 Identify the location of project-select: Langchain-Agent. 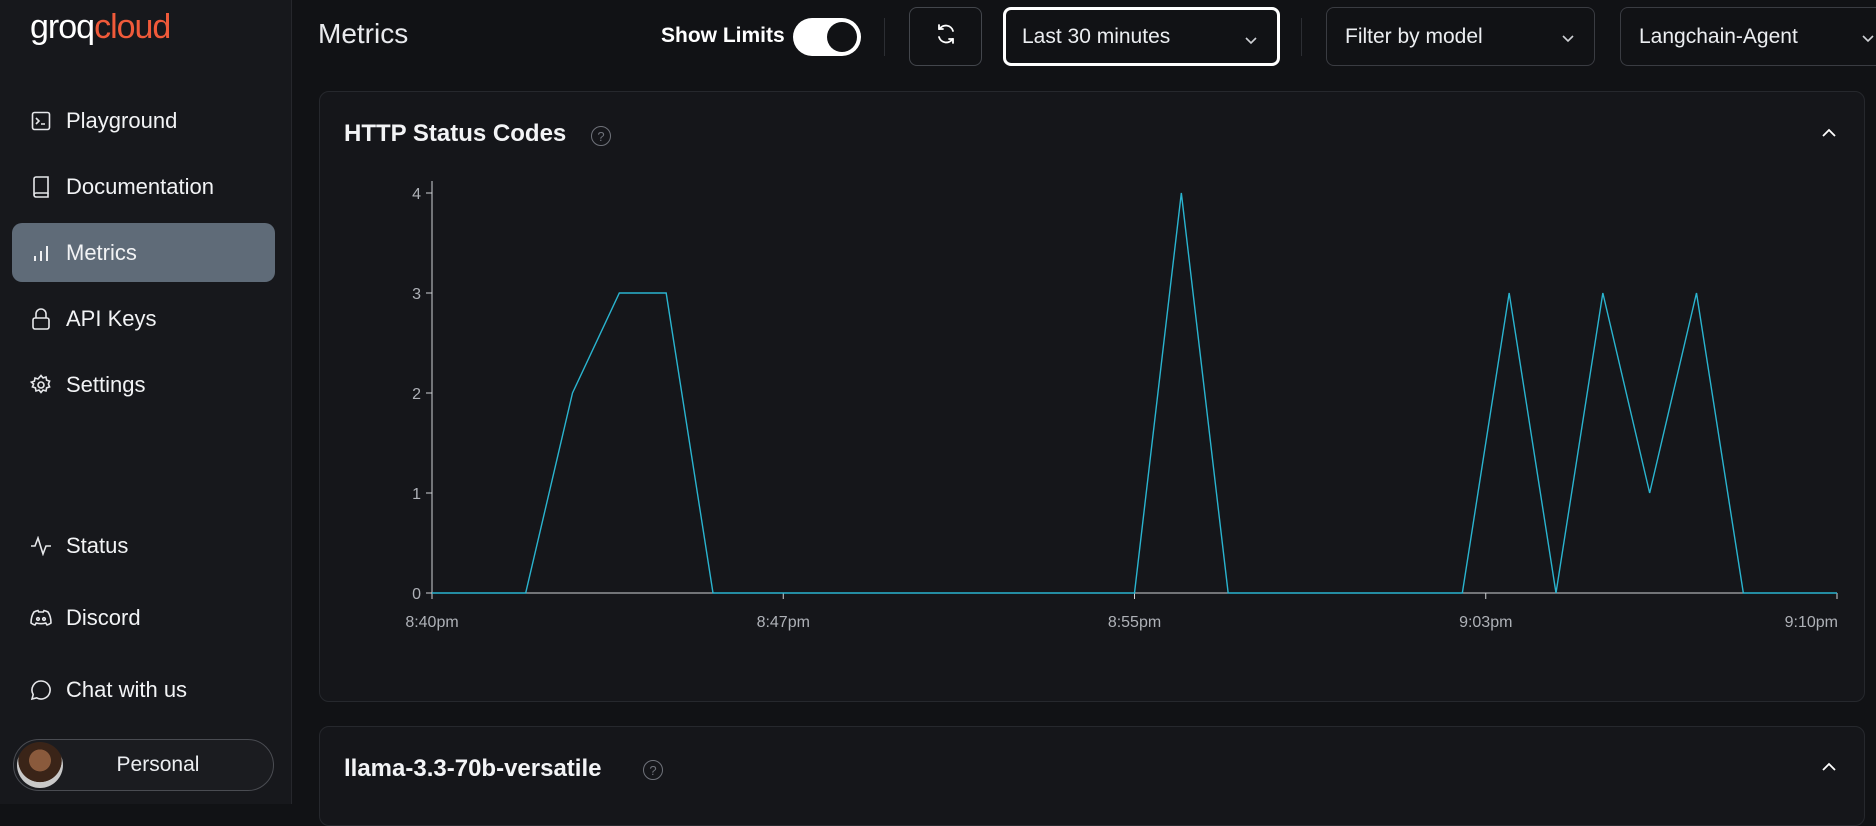
(1748, 36).